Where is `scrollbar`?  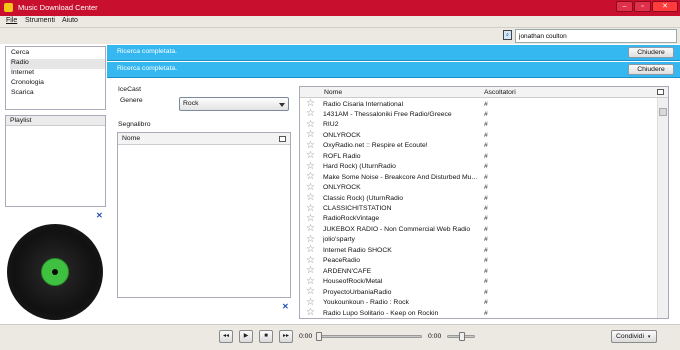
scrollbar is located at coordinates (662, 208).